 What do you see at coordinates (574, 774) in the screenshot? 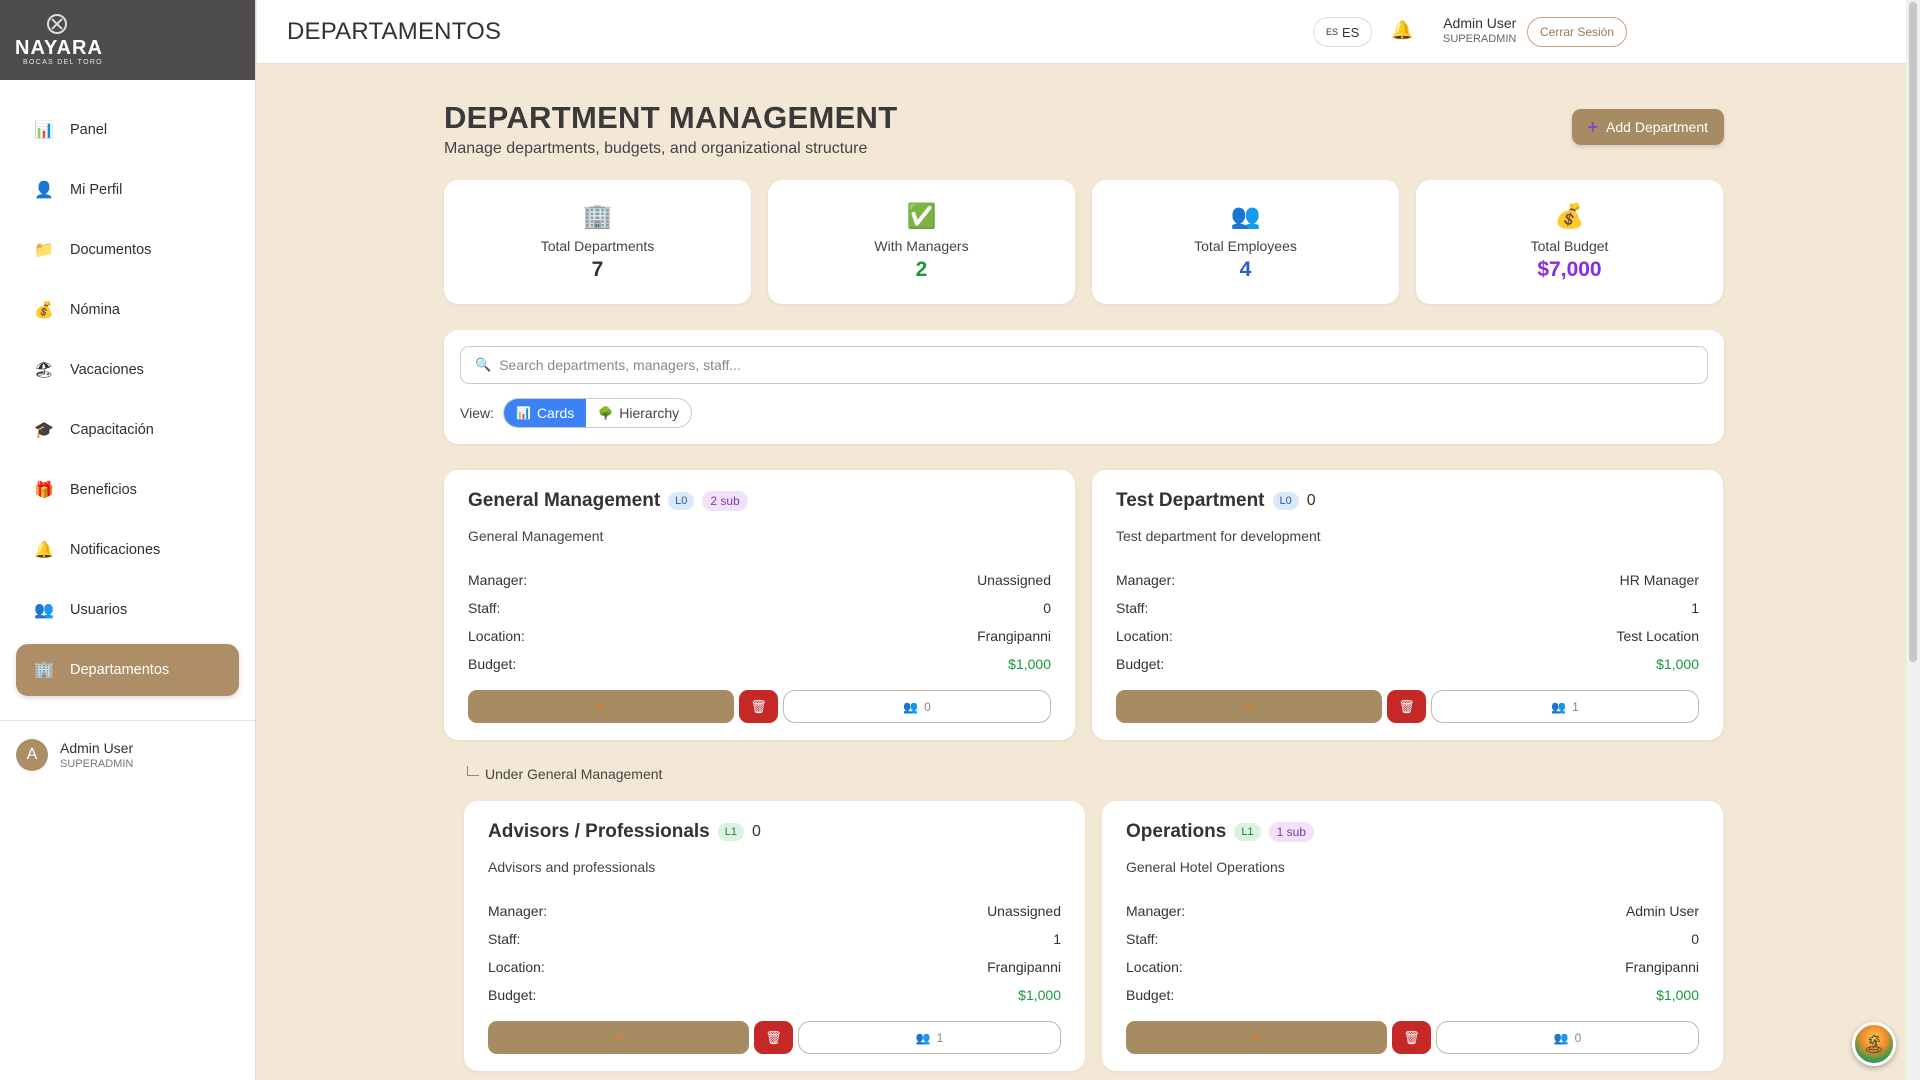
I see `under-label: Under General Management` at bounding box center [574, 774].